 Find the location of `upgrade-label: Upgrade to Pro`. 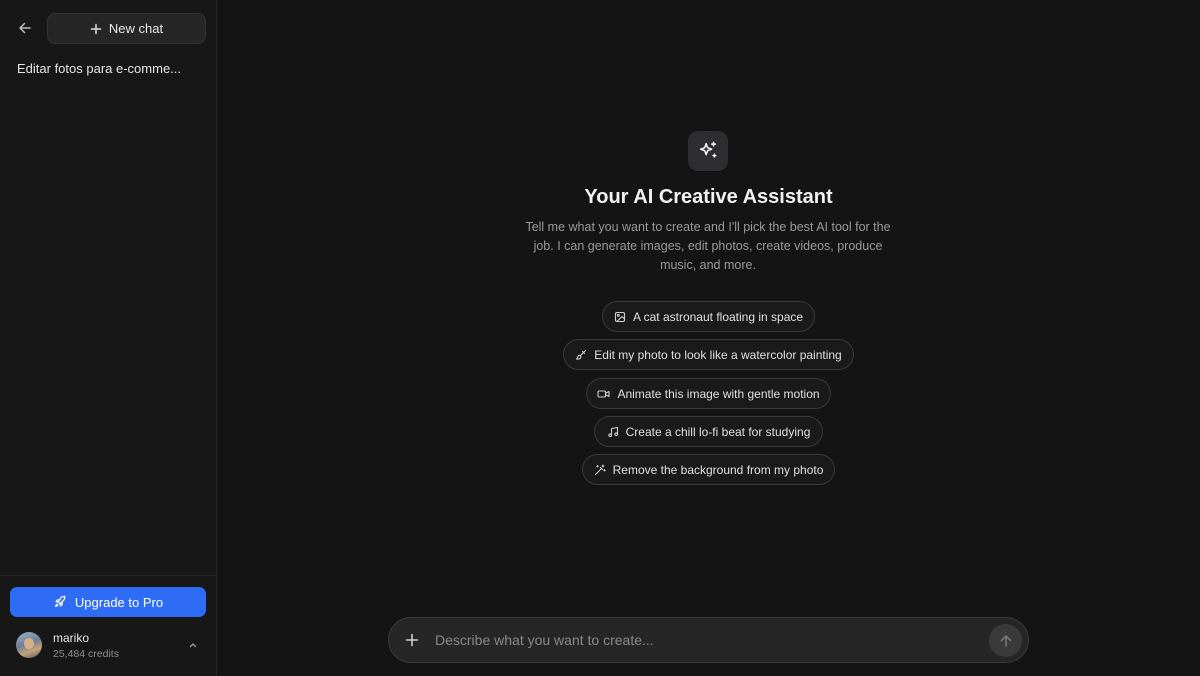

upgrade-label: Upgrade to Pro is located at coordinates (119, 602).